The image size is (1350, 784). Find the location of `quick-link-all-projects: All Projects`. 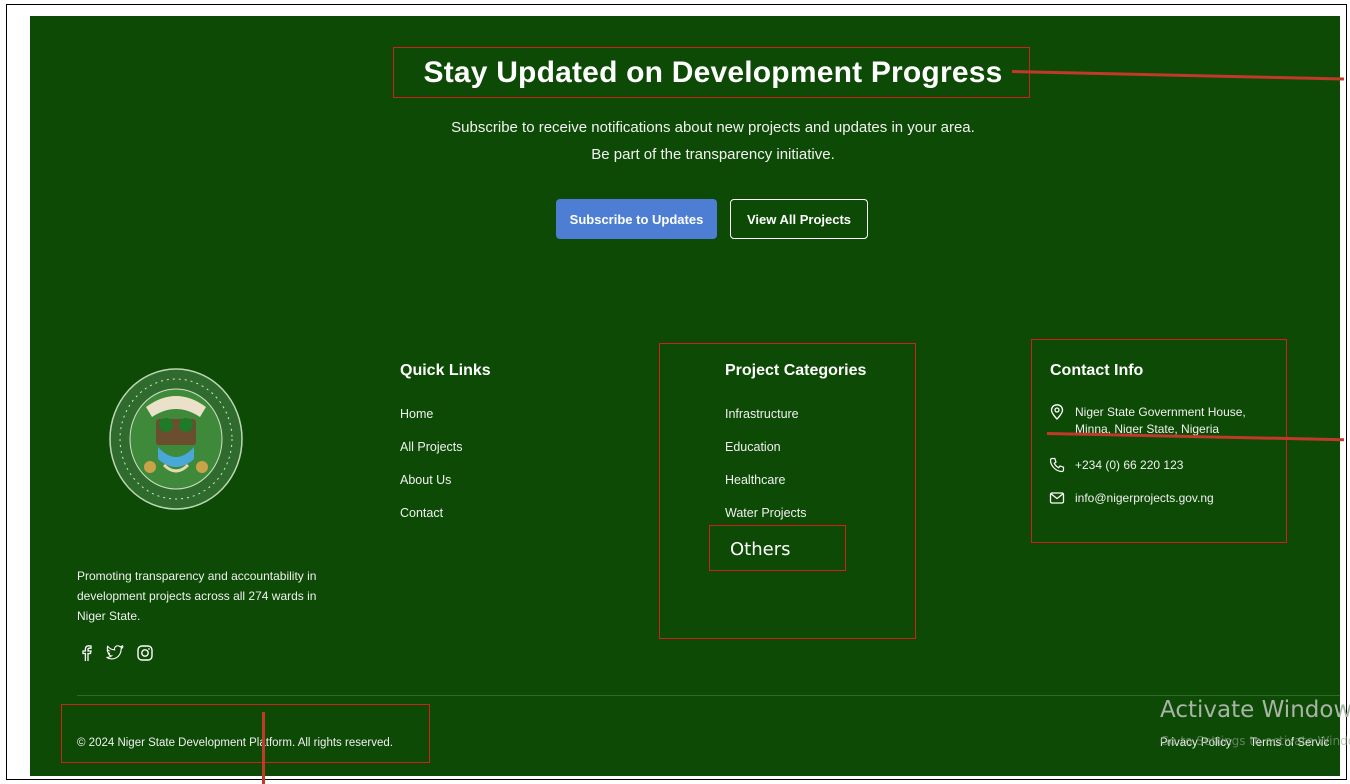

quick-link-all-projects: All Projects is located at coordinates (431, 447).